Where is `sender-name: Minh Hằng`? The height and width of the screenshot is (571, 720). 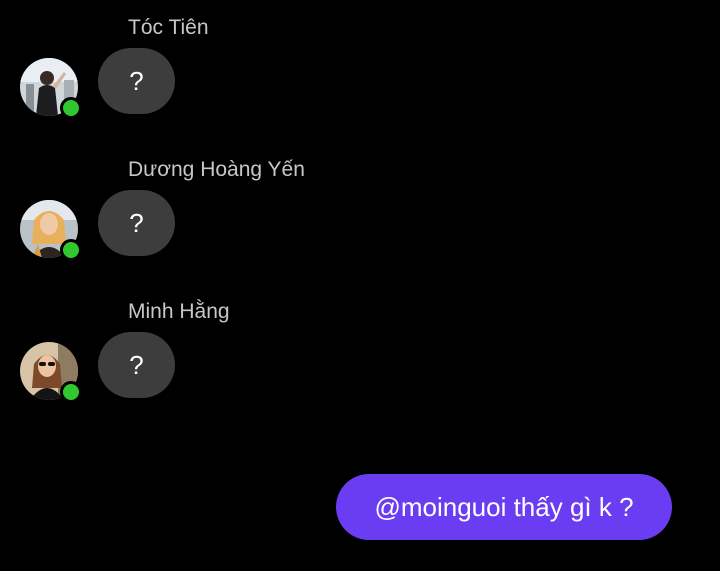
sender-name: Minh Hằng is located at coordinates (179, 311).